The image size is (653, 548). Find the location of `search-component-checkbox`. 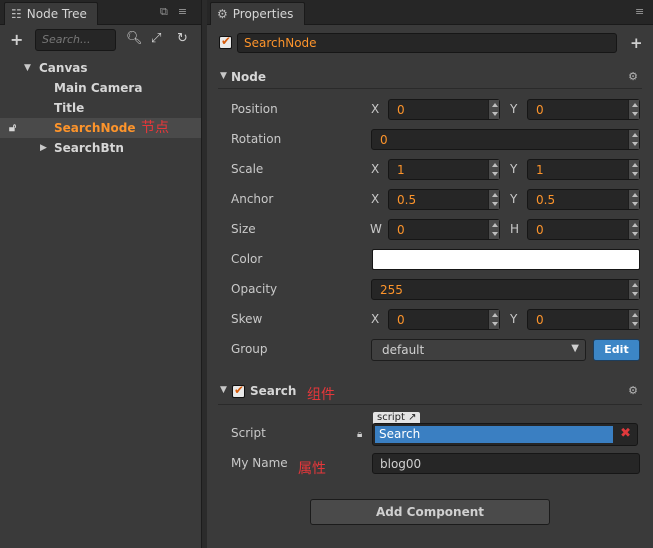

search-component-checkbox is located at coordinates (238, 390).